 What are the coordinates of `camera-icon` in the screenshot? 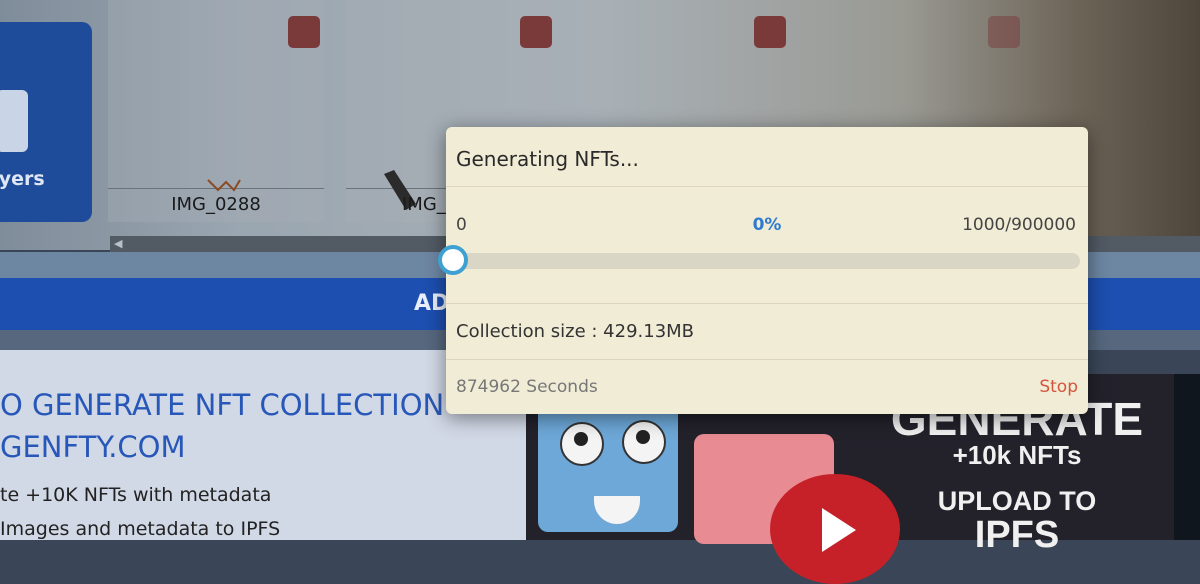 It's located at (14, 121).